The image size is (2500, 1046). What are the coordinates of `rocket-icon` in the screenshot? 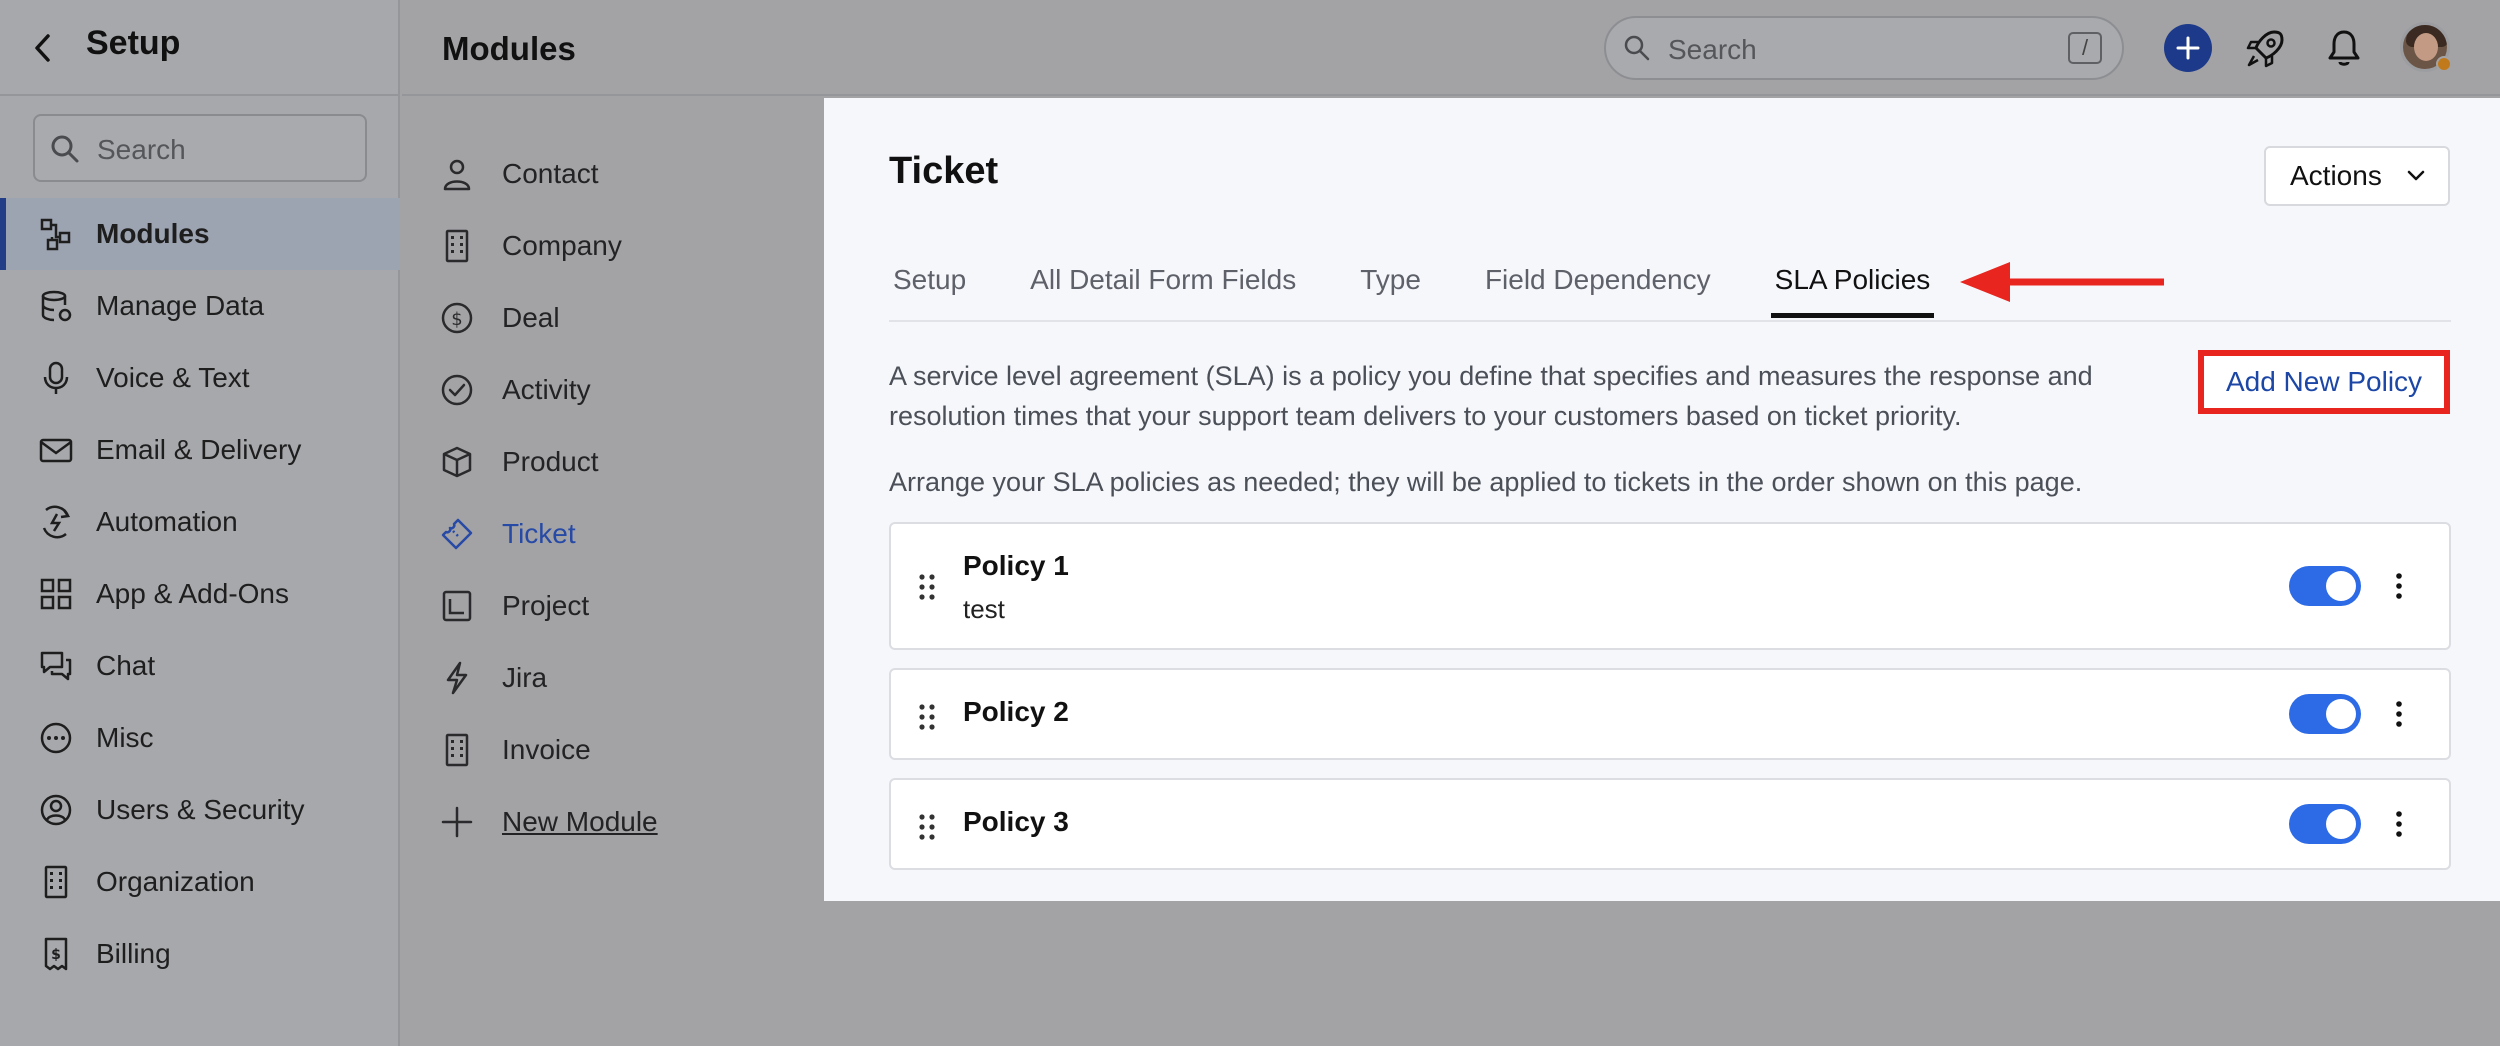 It's located at (2266, 48).